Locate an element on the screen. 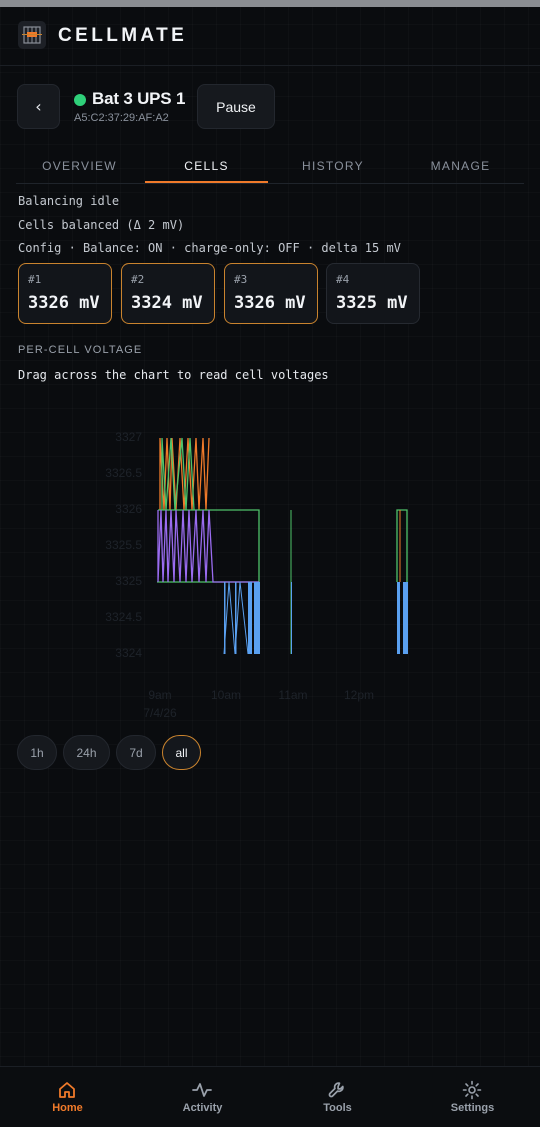 The width and height of the screenshot is (540, 1127). y-axis-labels: 3327 3326.5 3326 3325.5 3325 3324.5 3324 is located at coordinates (123, 545).